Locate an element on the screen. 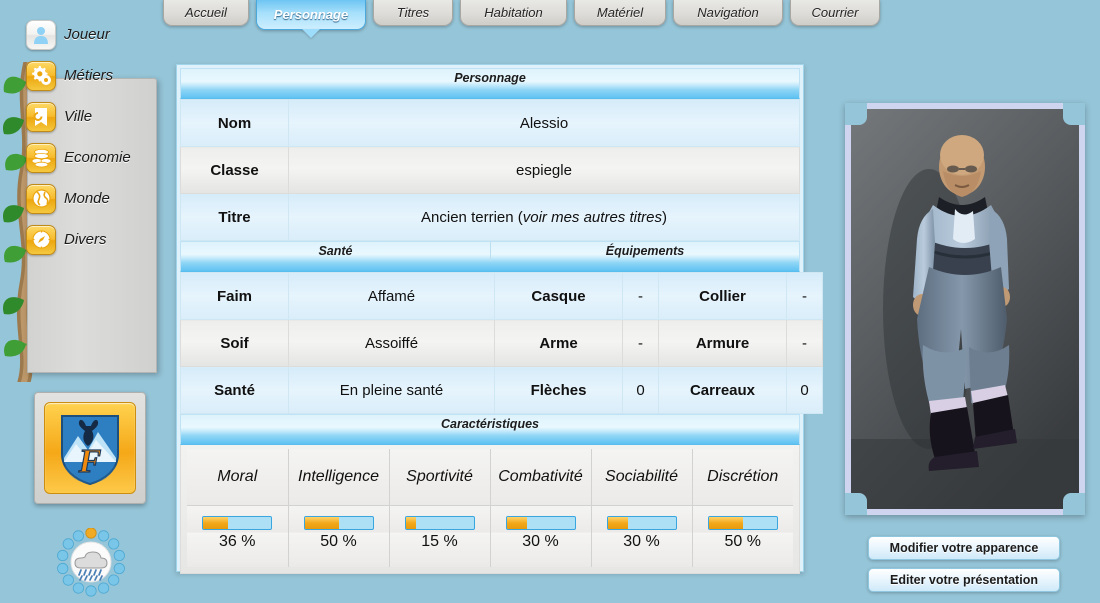 The width and height of the screenshot is (1100, 603). sante-value: En pleine santé is located at coordinates (391, 390).